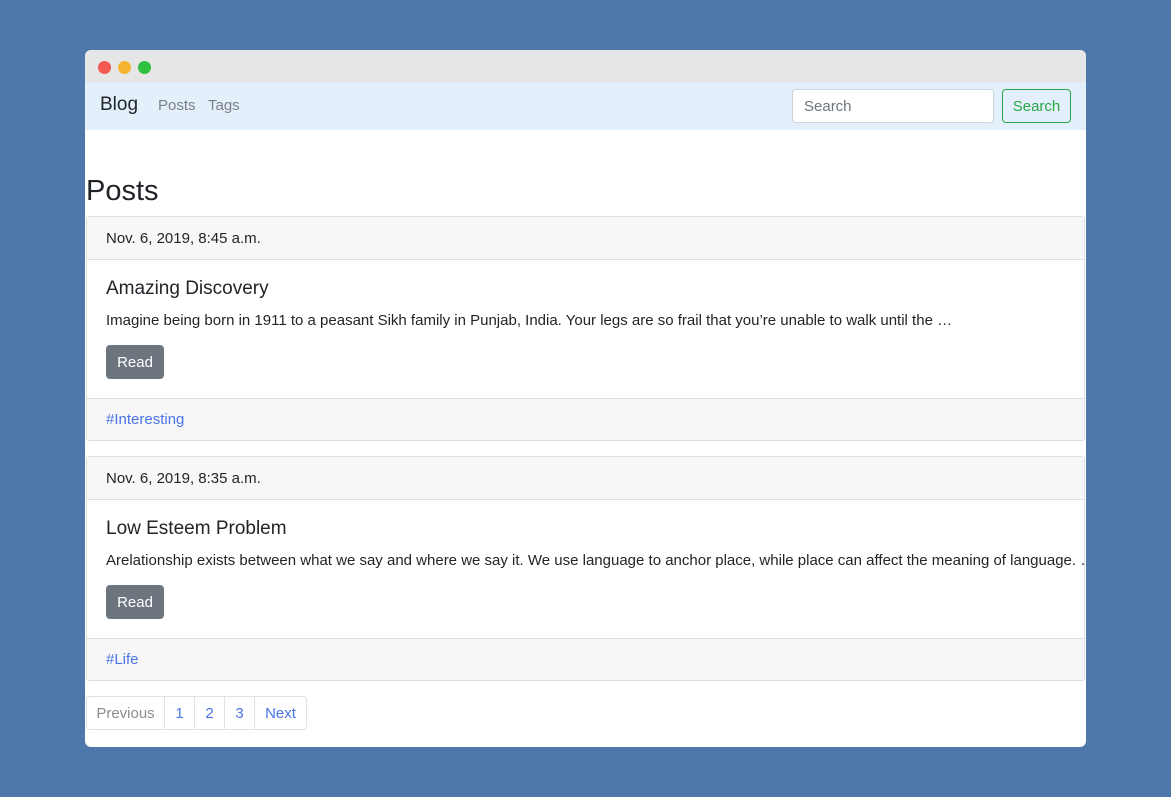 Image resolution: width=1171 pixels, height=797 pixels. What do you see at coordinates (893, 106) in the screenshot?
I see `search-input` at bounding box center [893, 106].